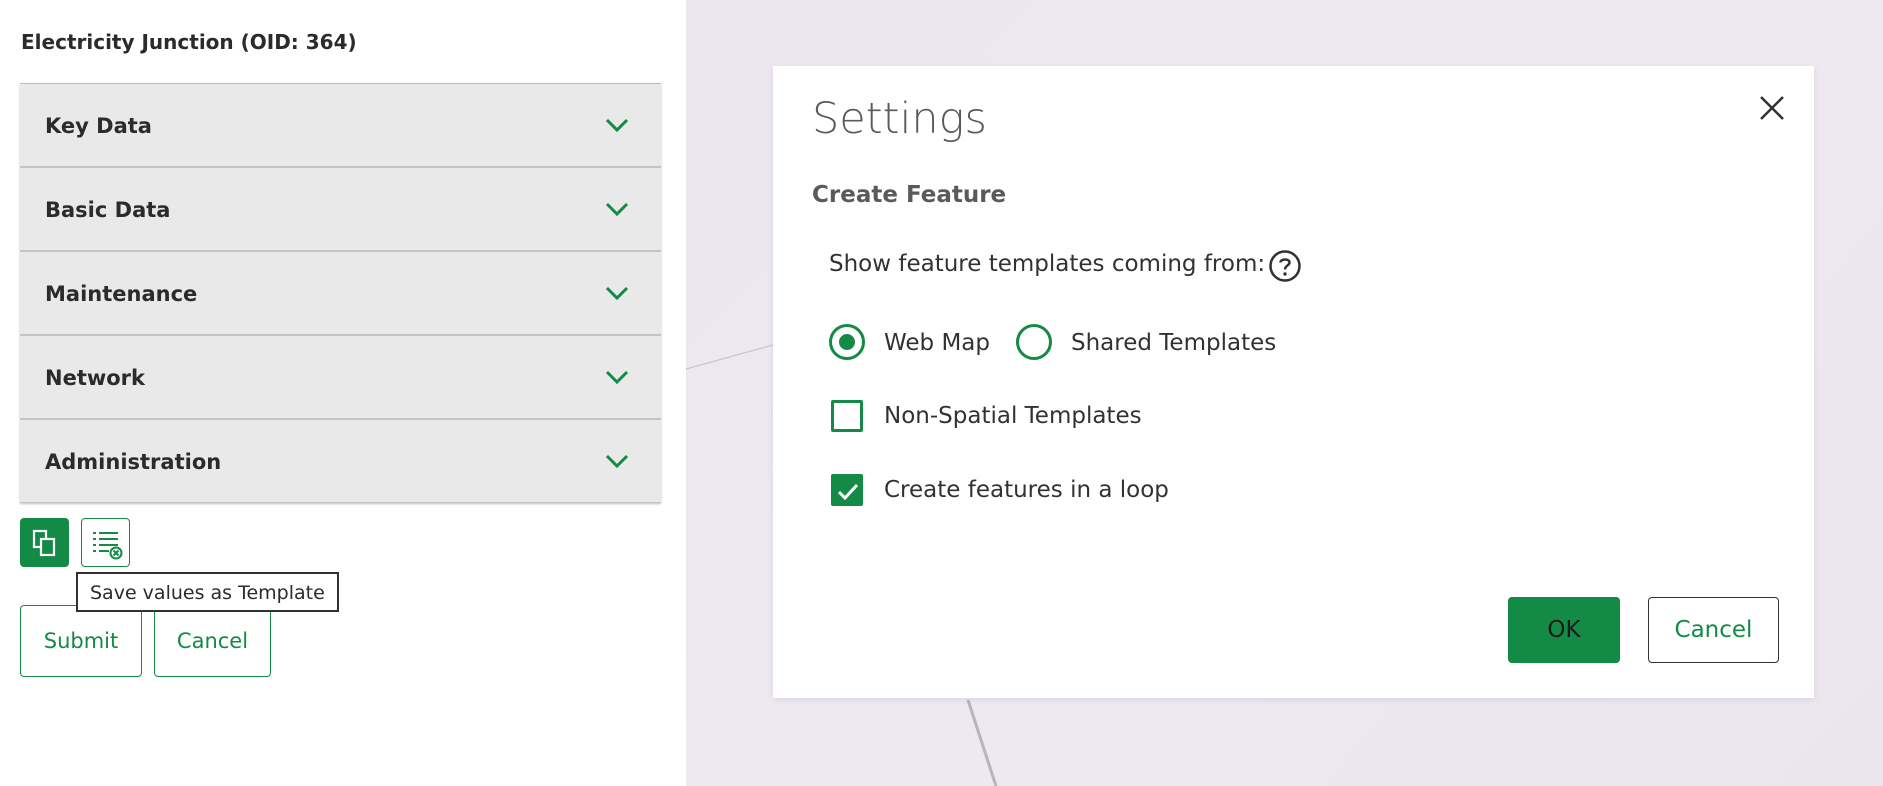  Describe the element at coordinates (121, 294) in the screenshot. I see `accordion-item-label: Maintenance` at that location.